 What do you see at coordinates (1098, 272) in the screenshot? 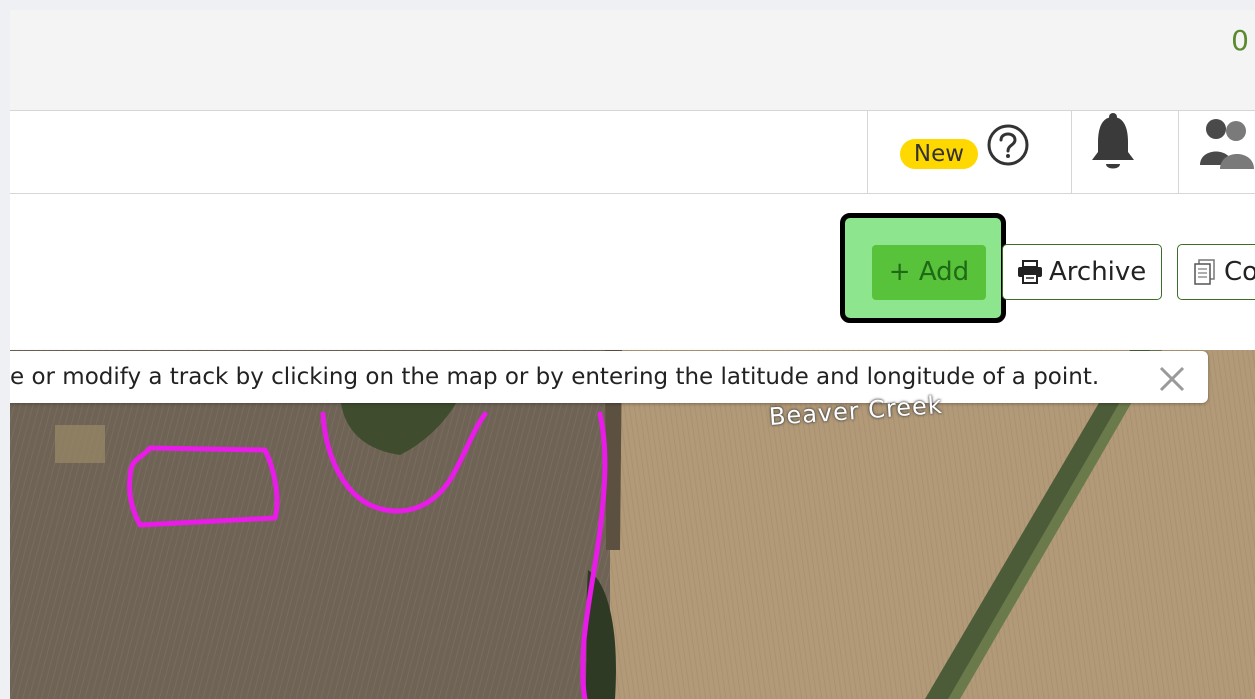
I see `archive-label: Archive` at bounding box center [1098, 272].